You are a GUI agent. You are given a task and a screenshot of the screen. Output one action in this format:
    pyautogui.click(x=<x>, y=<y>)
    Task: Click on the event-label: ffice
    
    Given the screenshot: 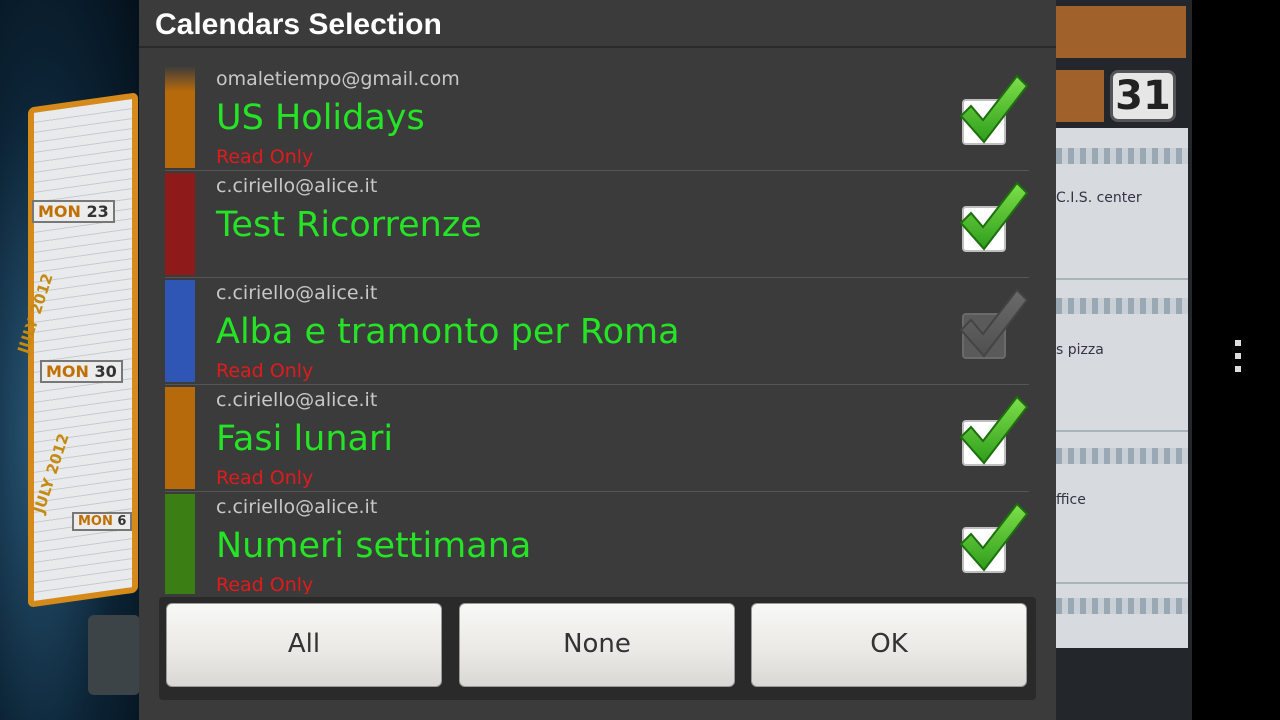 What is the action you would take?
    pyautogui.click(x=1071, y=500)
    